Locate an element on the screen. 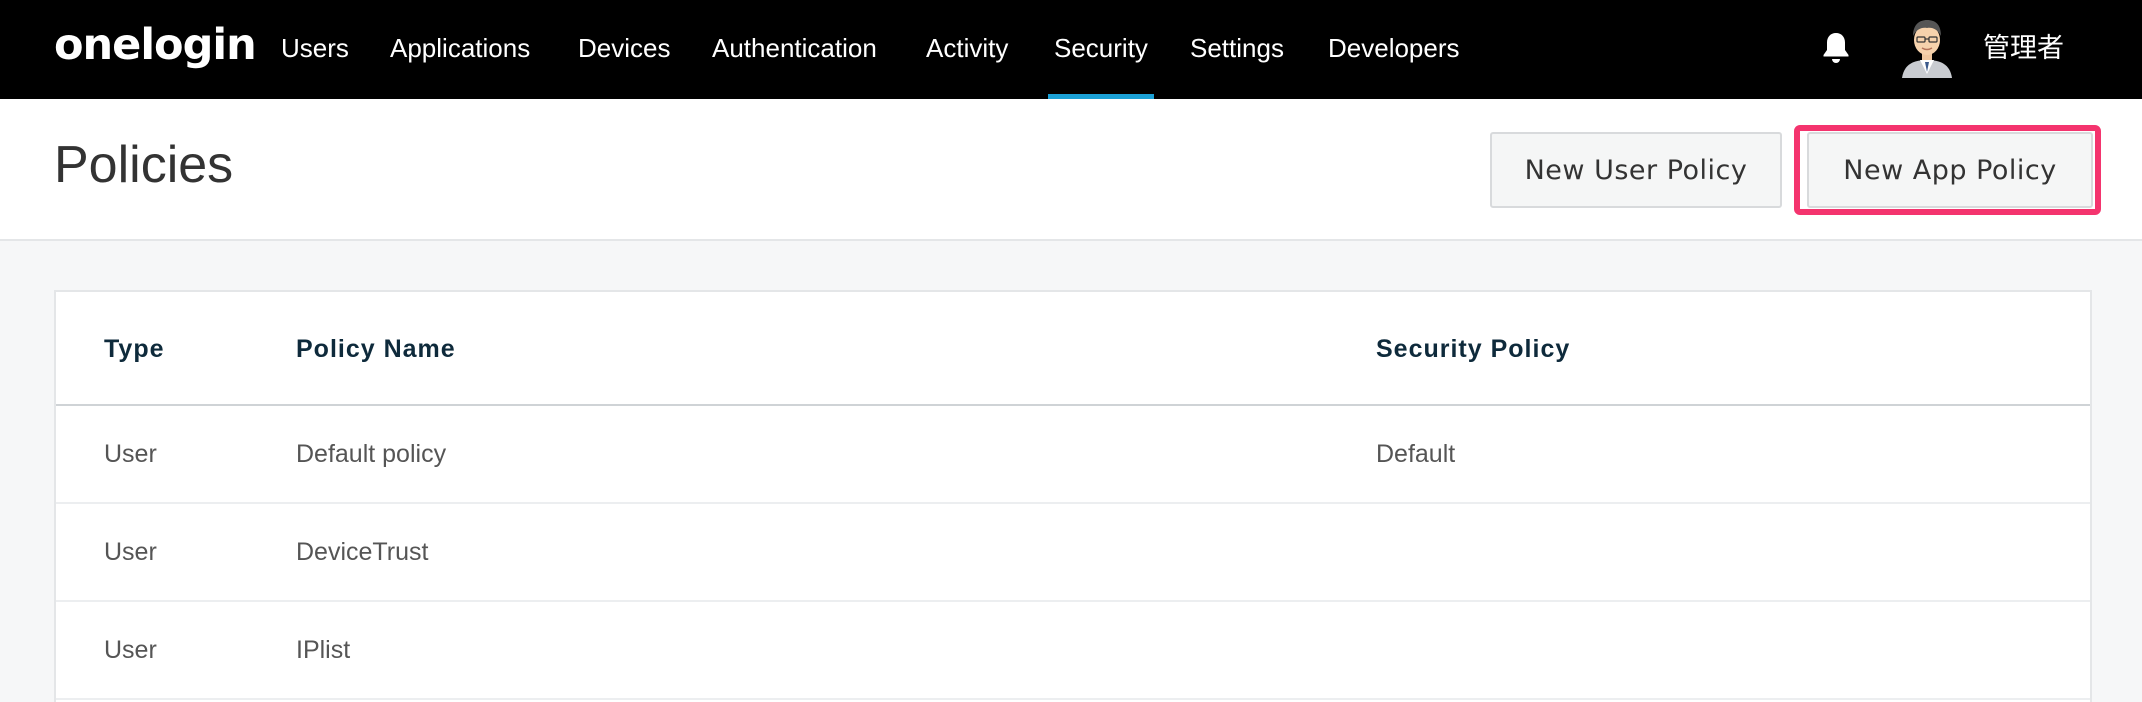 This screenshot has height=702, width=2142. table-row: User IPlist is located at coordinates (1073, 651).